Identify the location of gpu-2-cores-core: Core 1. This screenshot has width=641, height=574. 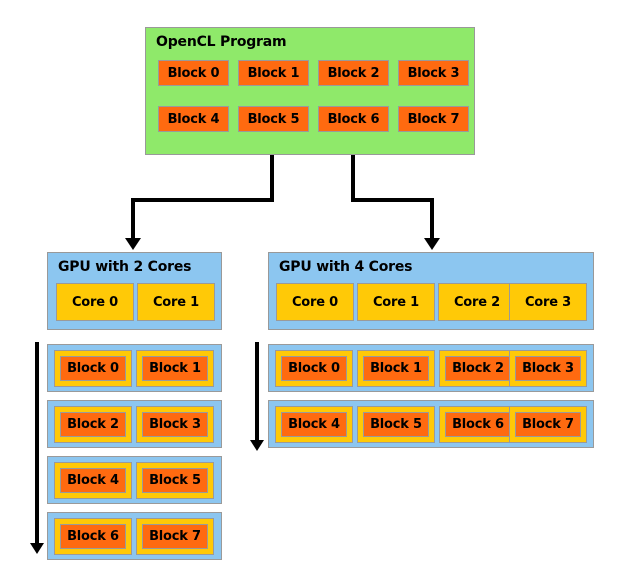
(176, 302).